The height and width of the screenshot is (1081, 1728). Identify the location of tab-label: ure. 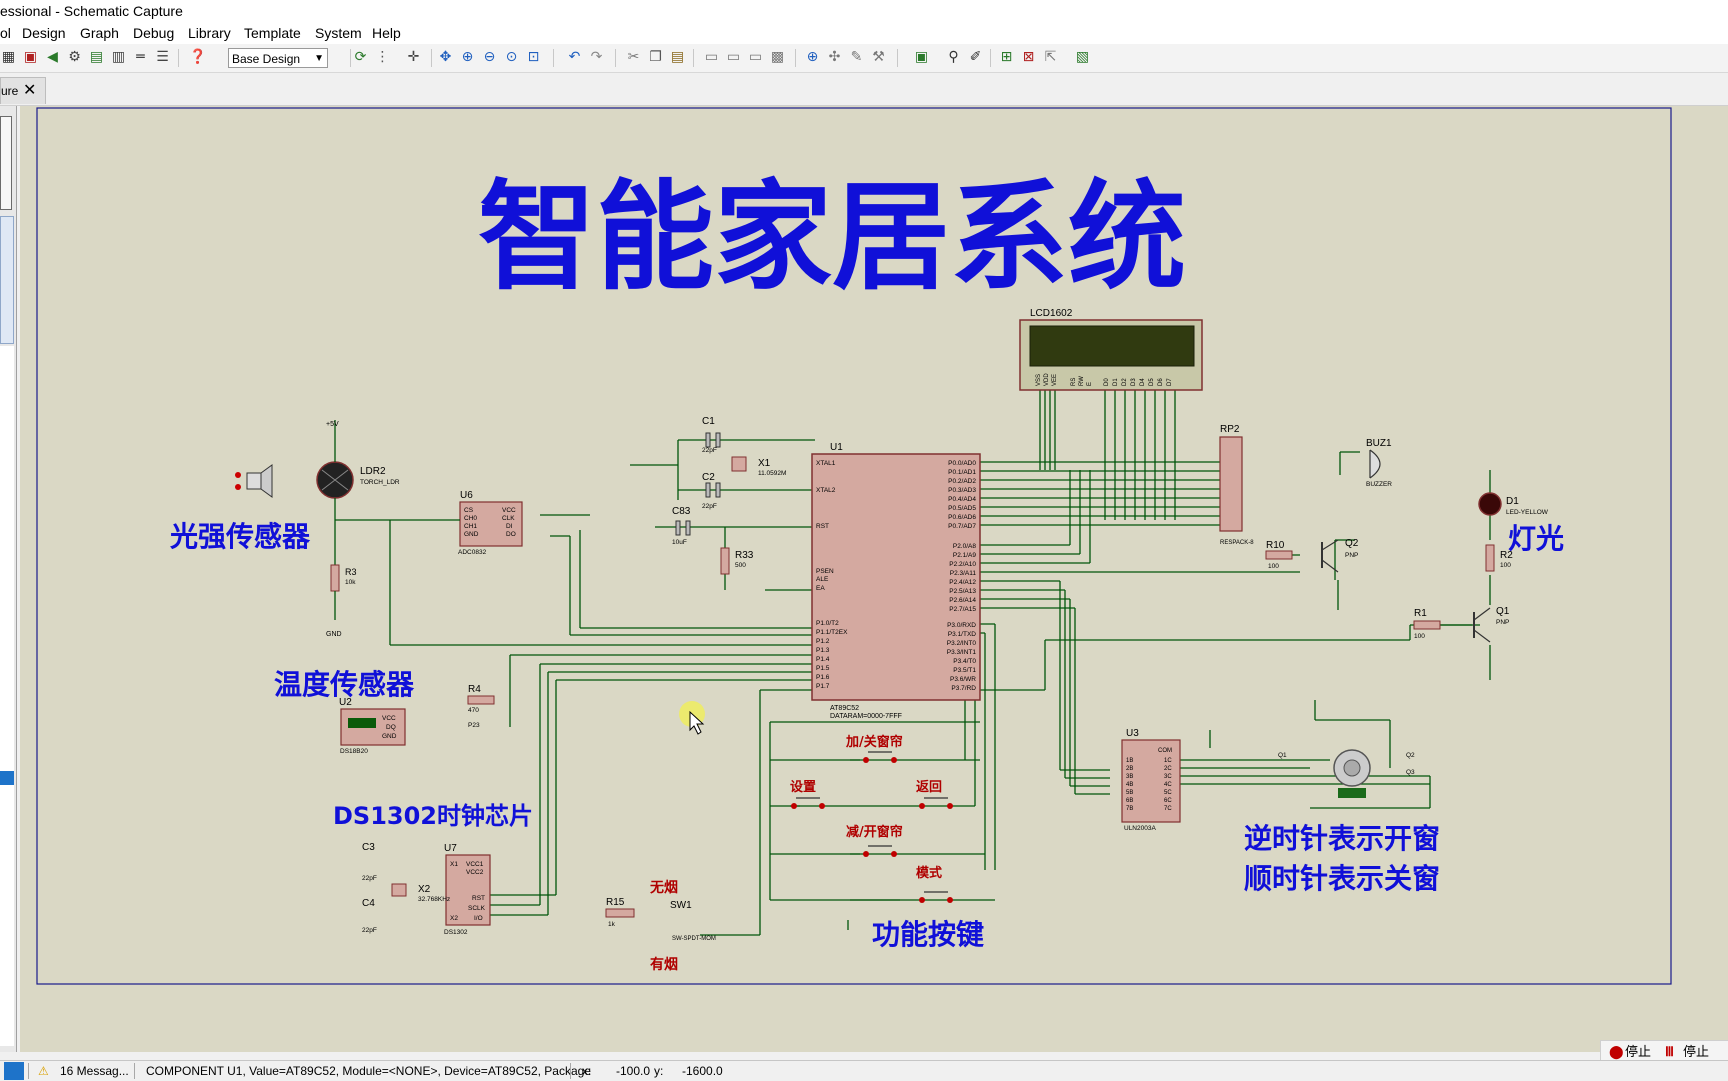
(10, 91).